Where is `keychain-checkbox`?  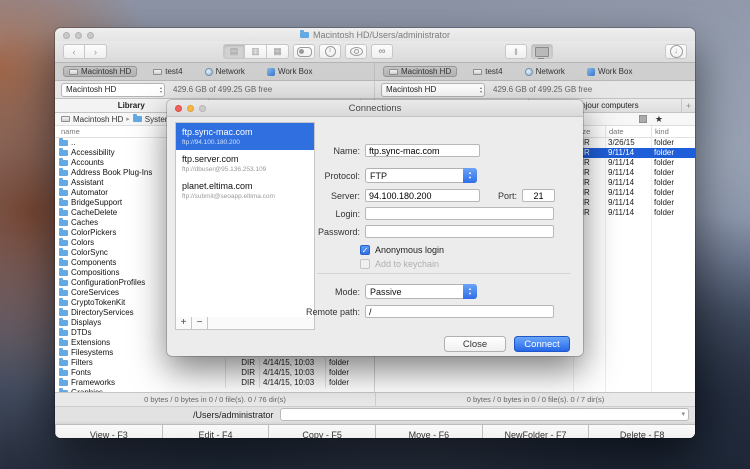
keychain-checkbox is located at coordinates (365, 263).